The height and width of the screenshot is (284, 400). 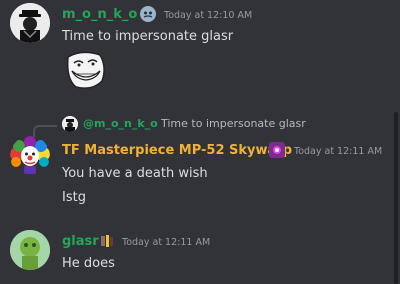 I want to click on trollface-sticker, so click(x=85, y=70).